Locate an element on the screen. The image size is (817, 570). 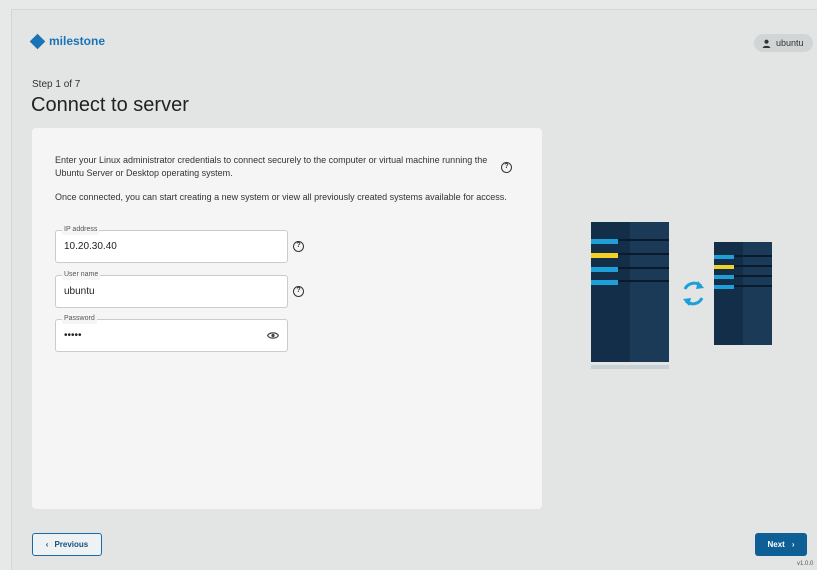
server-sync-illustration is located at coordinates (681, 295).